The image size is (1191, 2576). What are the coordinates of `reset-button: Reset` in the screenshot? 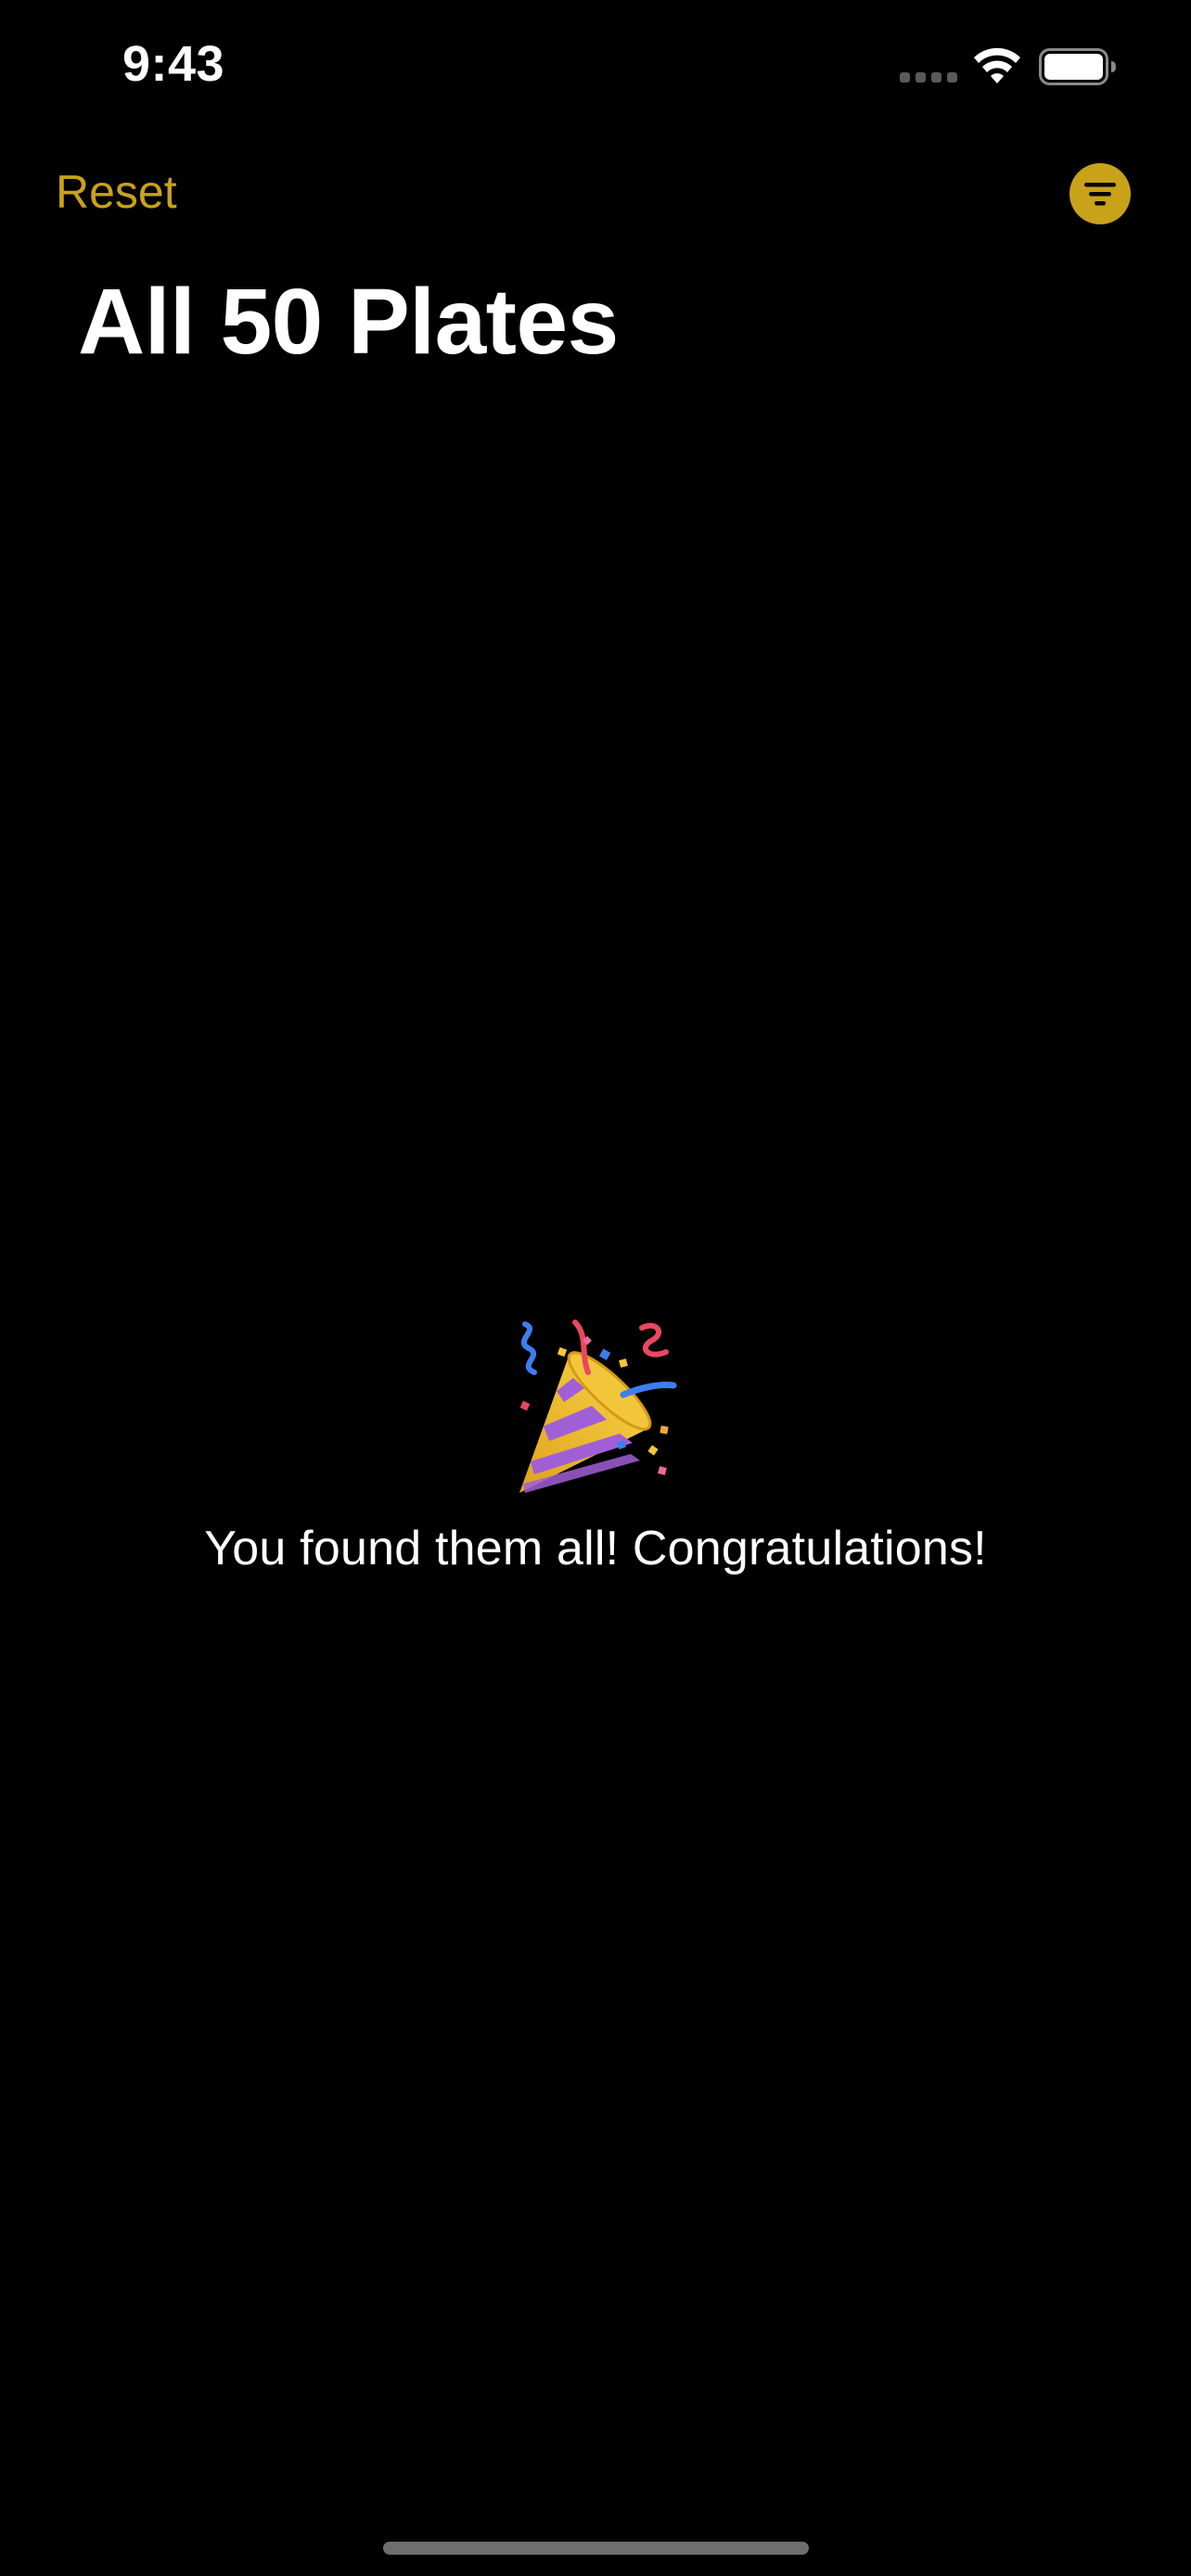 It's located at (116, 192).